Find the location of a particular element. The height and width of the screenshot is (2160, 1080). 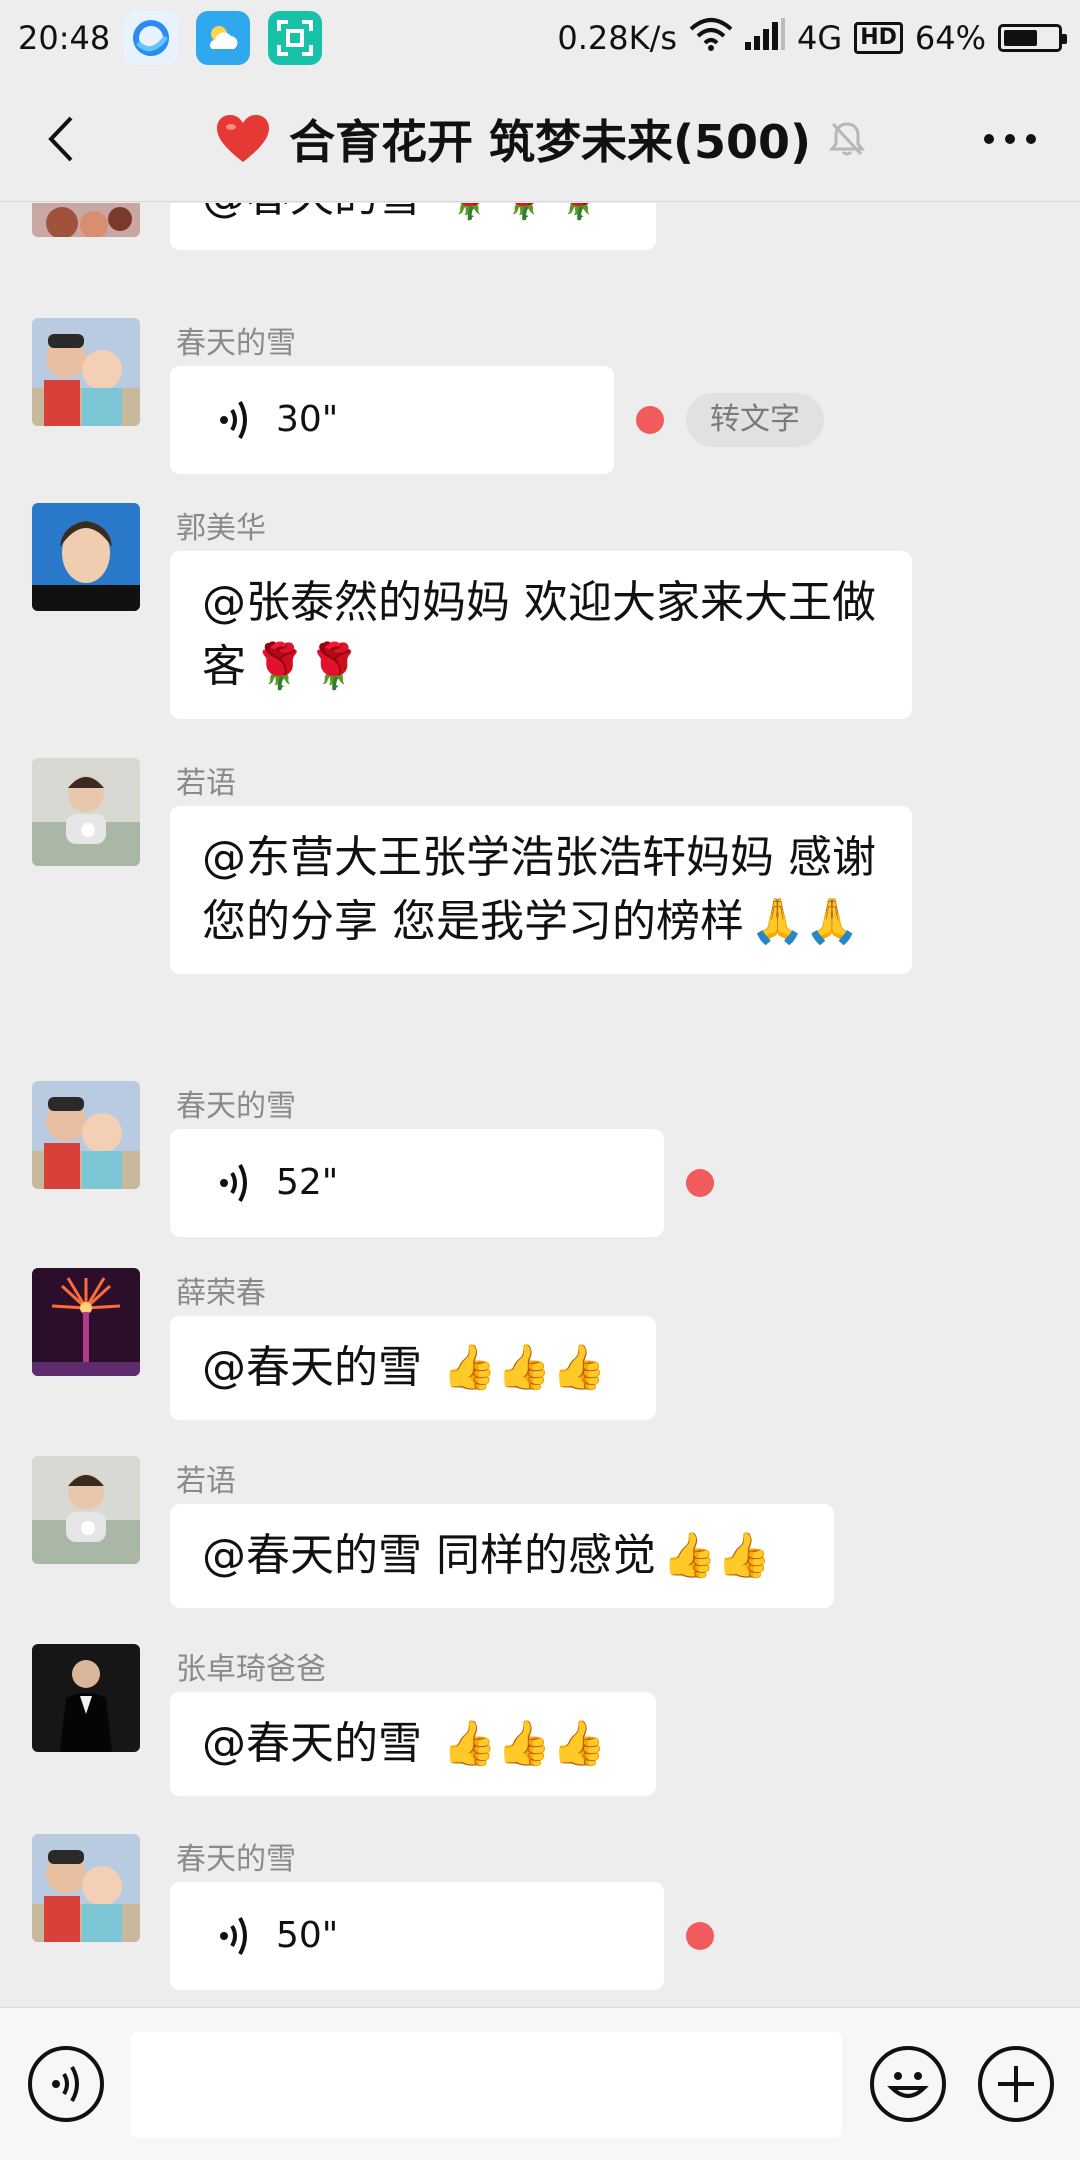

plus-button is located at coordinates (1016, 2084).